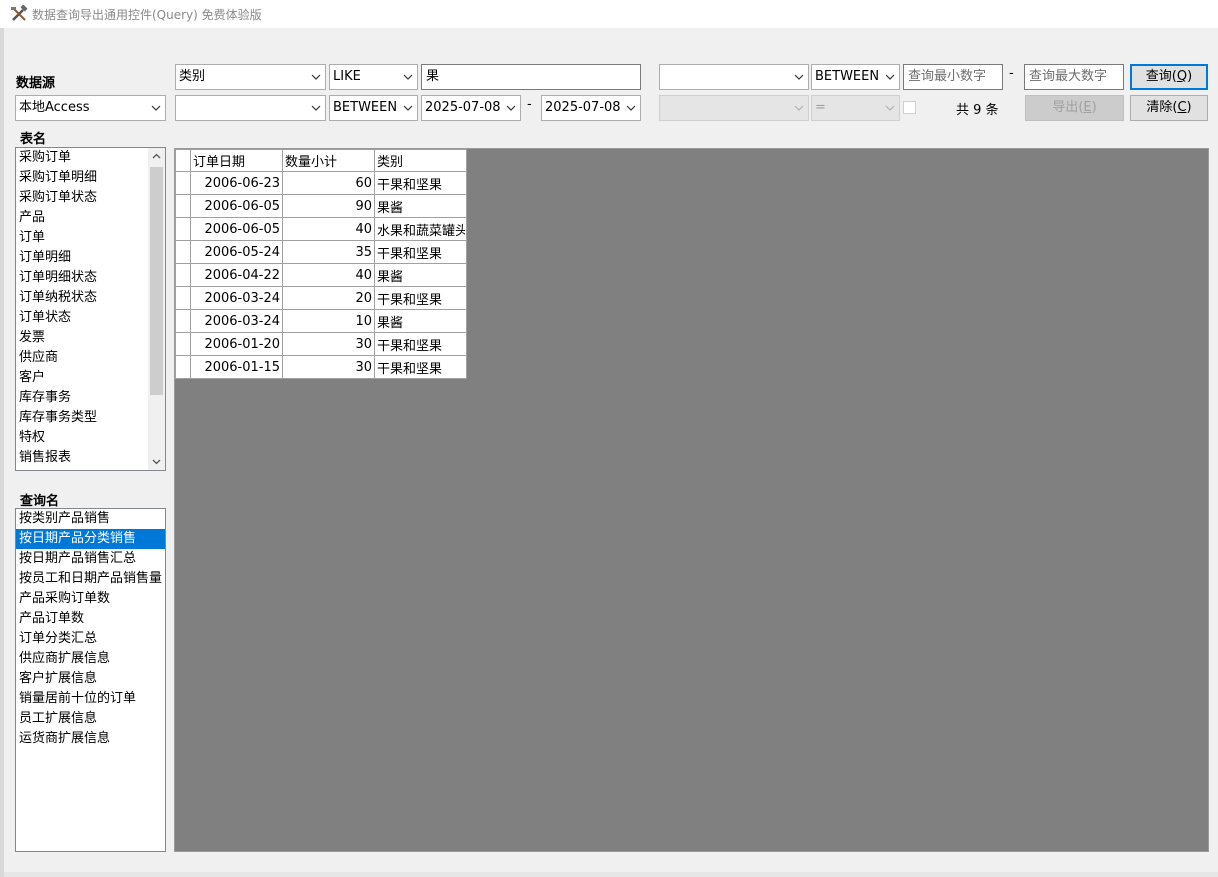 The height and width of the screenshot is (877, 1218). Describe the element at coordinates (373, 77) in the screenshot. I see `filter1-operator-select: LIKE` at that location.